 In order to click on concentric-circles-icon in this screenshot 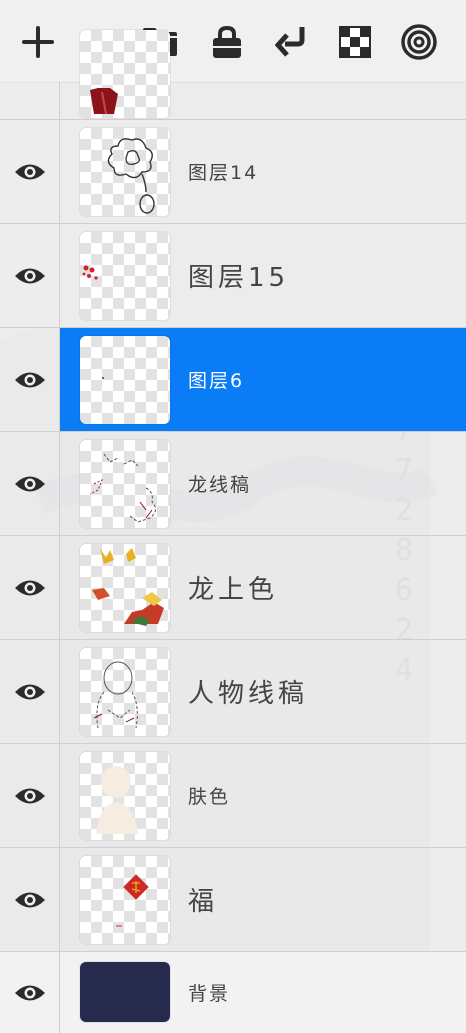, I will do `click(419, 42)`.